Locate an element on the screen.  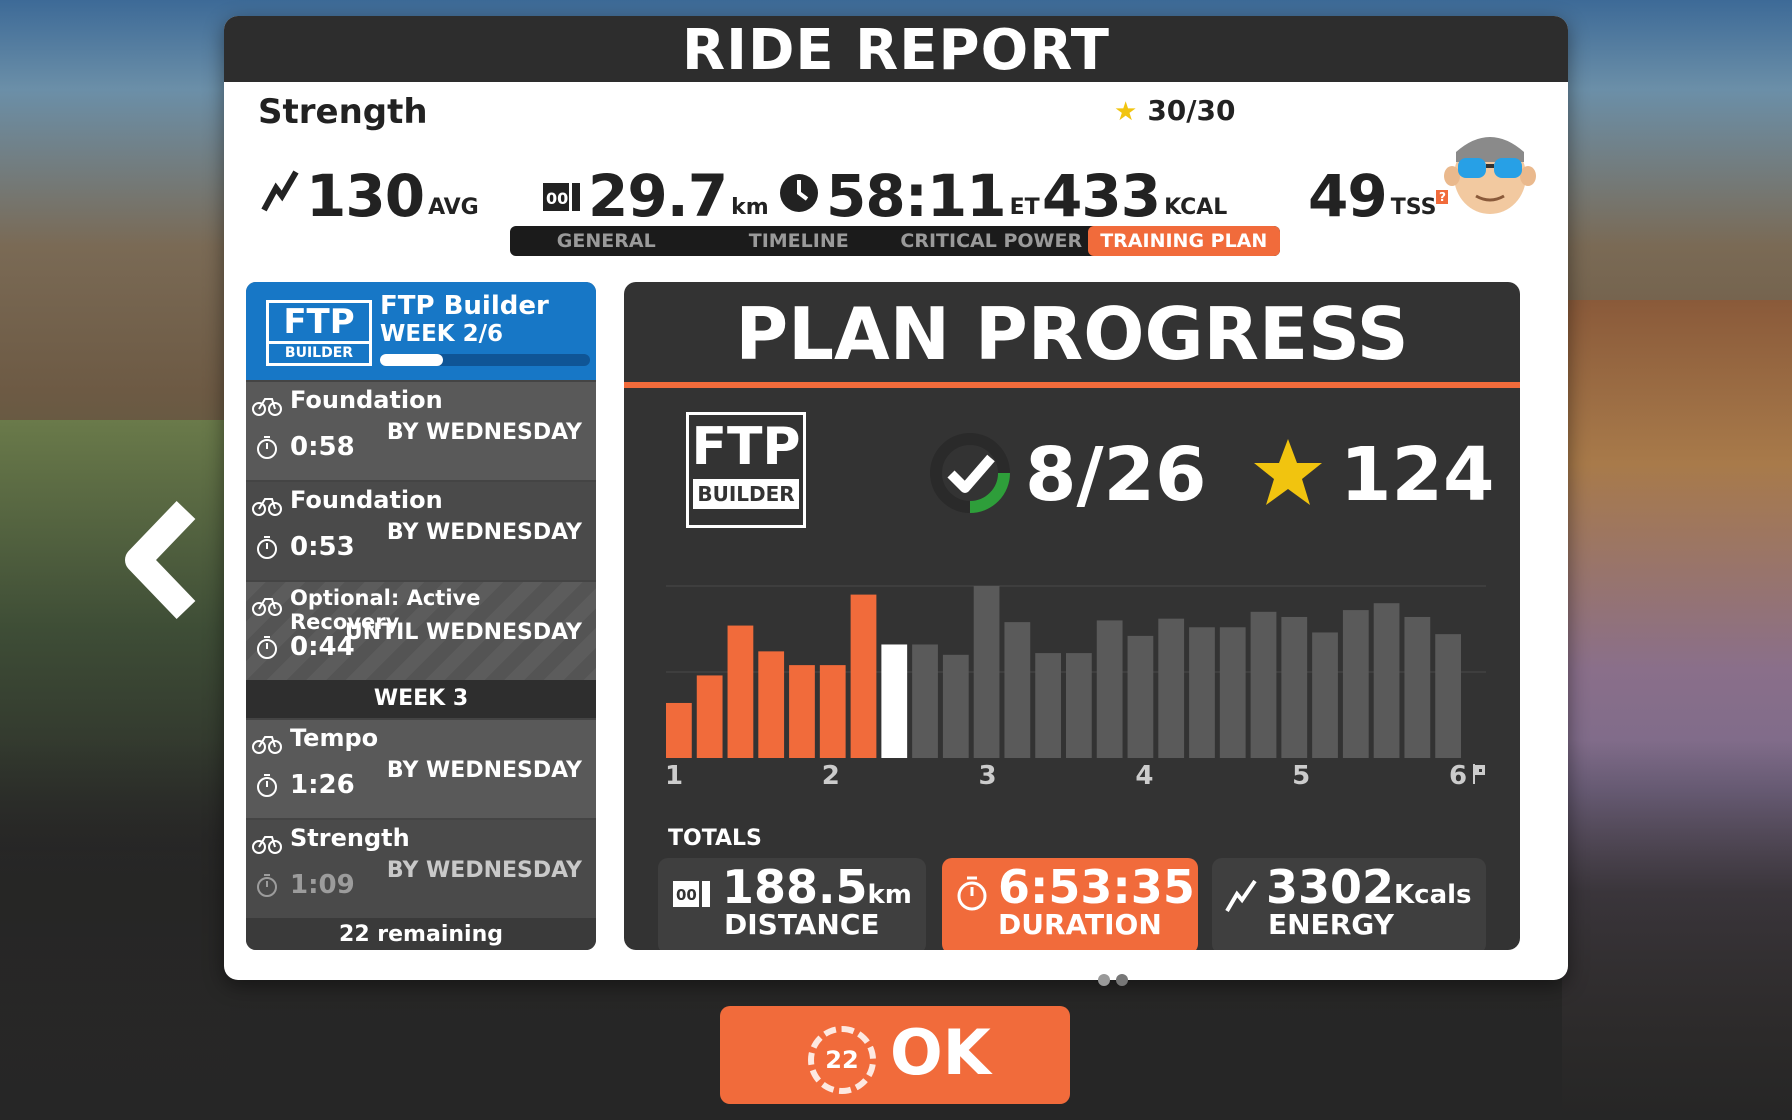
workout-title: Tempo is located at coordinates (334, 738).